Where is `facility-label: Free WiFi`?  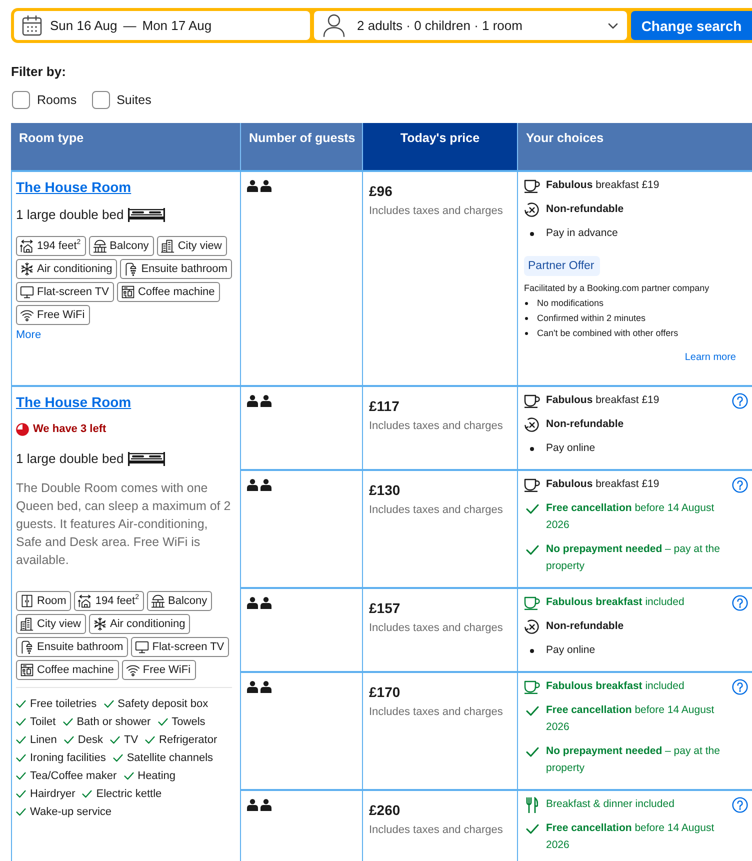 facility-label: Free WiFi is located at coordinates (166, 670).